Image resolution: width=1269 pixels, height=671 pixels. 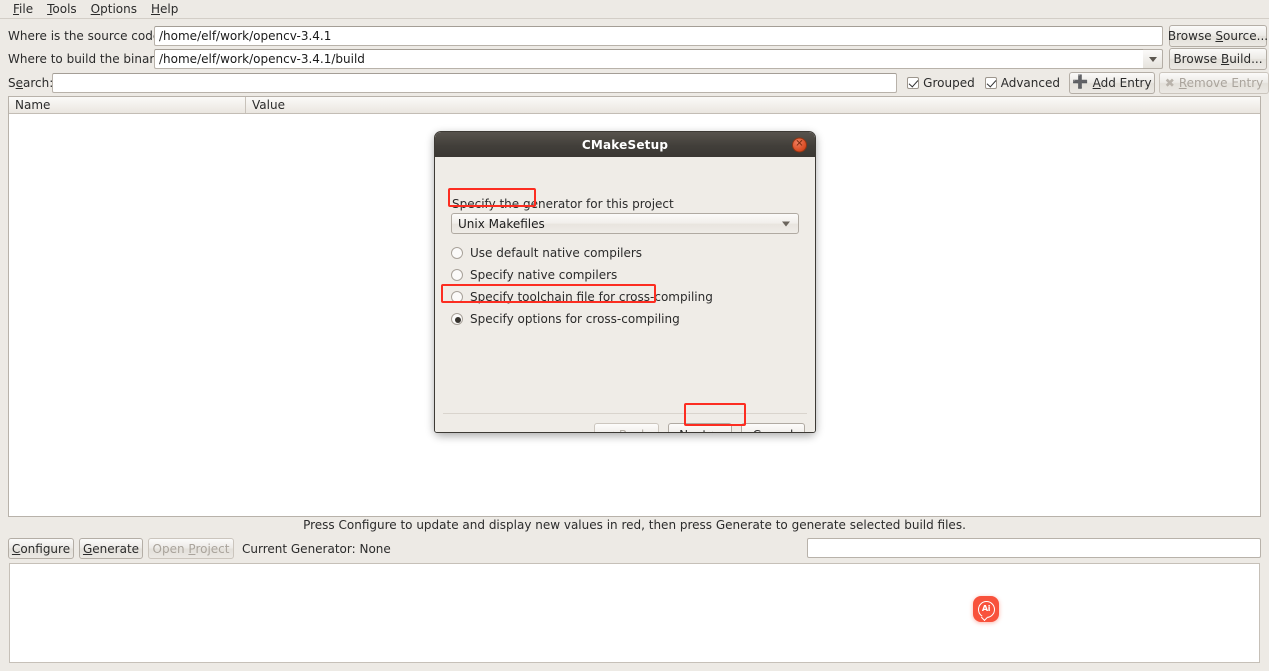 I want to click on build-path-history-button, so click(x=1153, y=59).